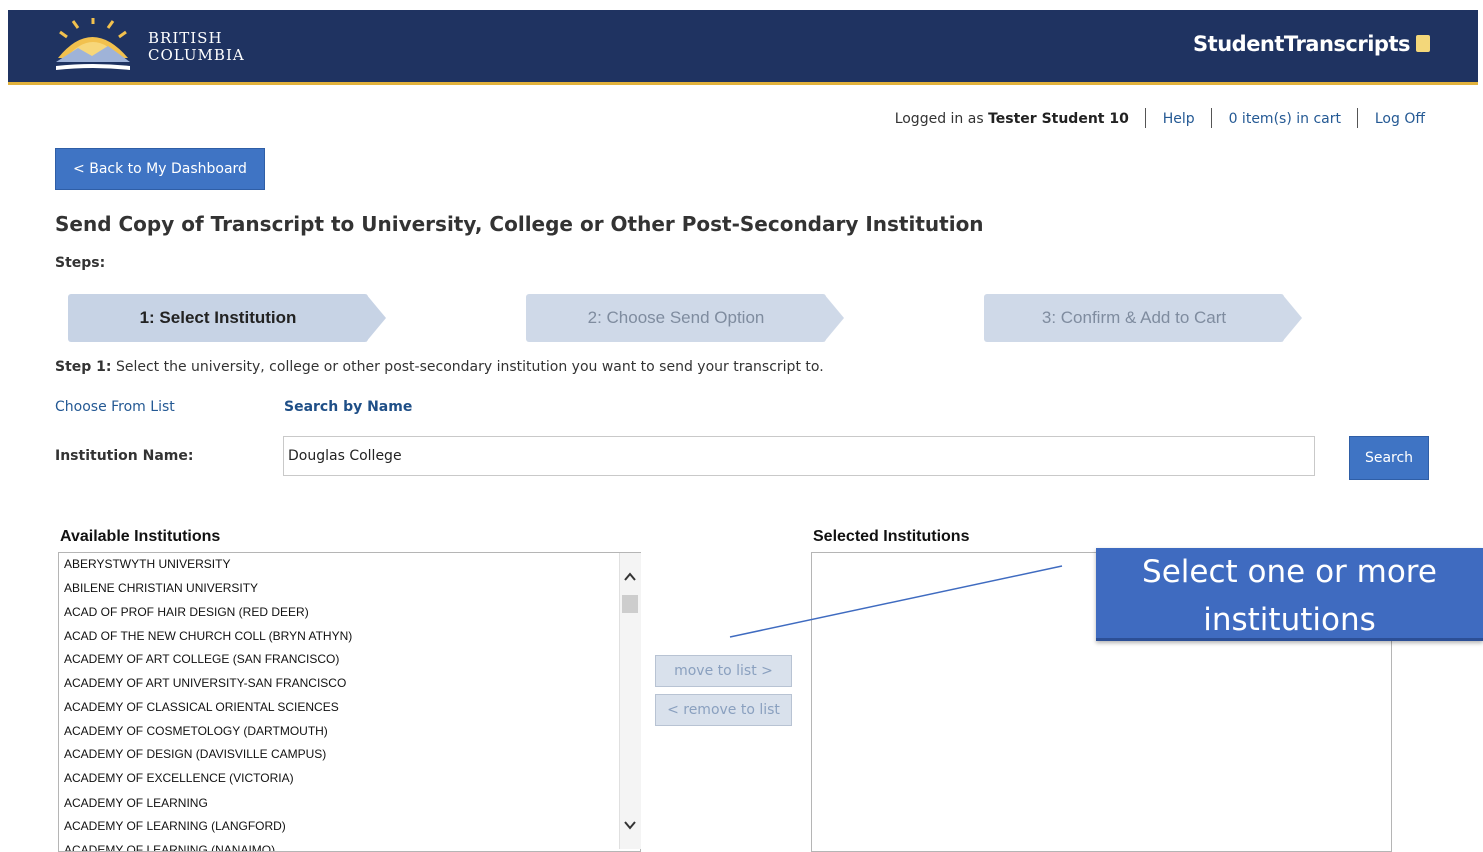 Image resolution: width=1483 pixels, height=852 pixels. What do you see at coordinates (1400, 119) in the screenshot?
I see `log-off-link: Log Off` at bounding box center [1400, 119].